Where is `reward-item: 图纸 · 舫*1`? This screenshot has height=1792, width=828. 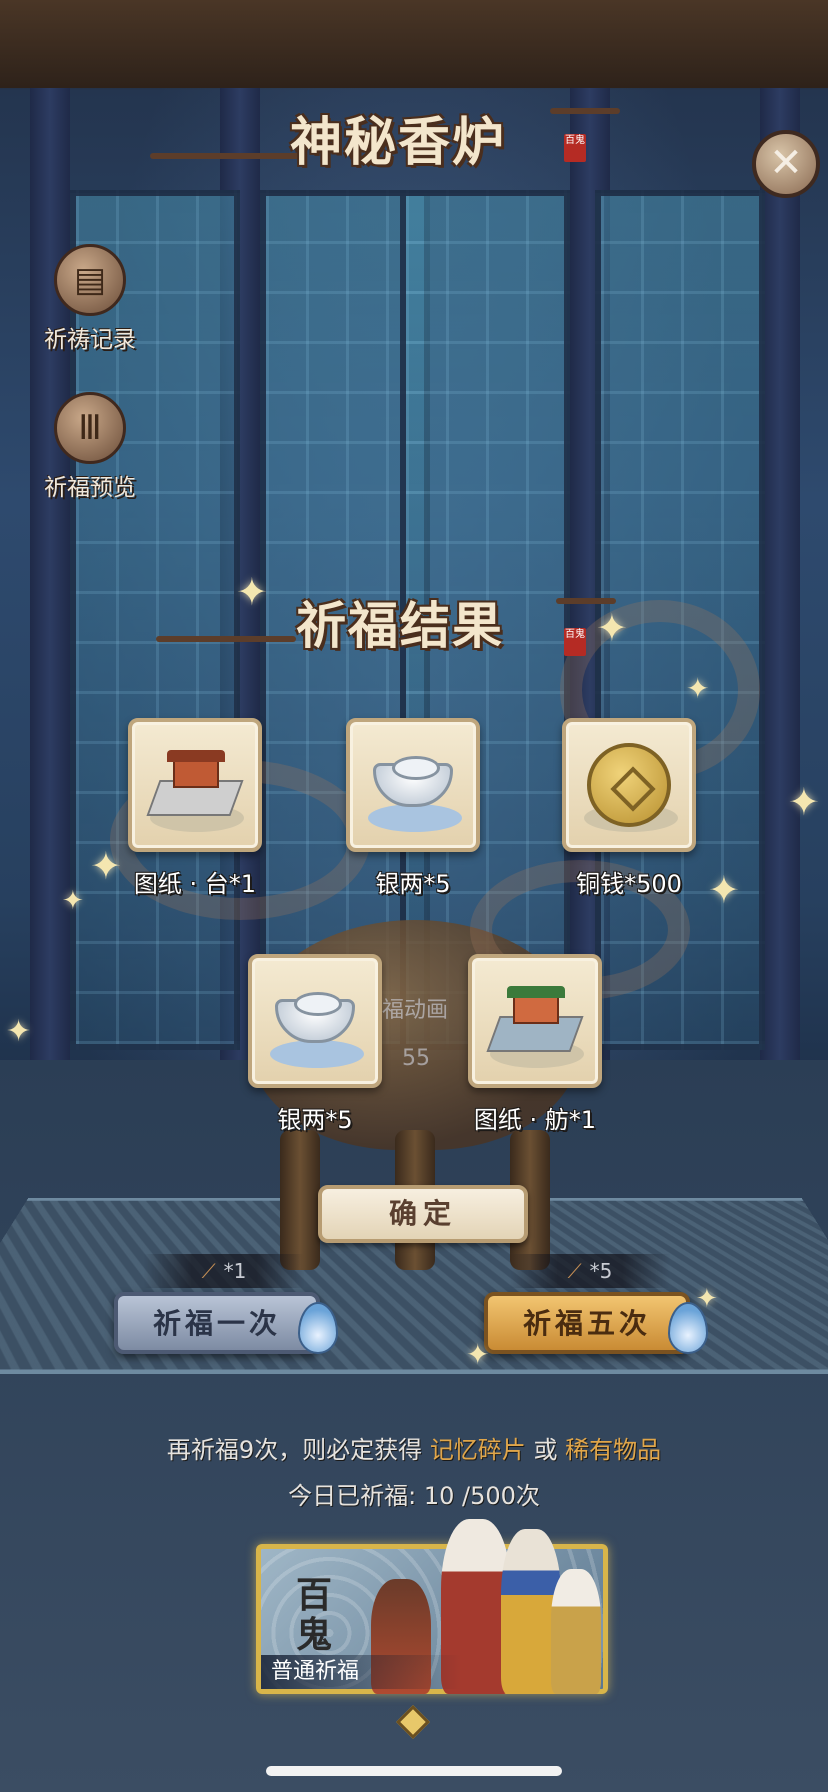
reward-item: 图纸 · 舫*1 is located at coordinates (535, 1044).